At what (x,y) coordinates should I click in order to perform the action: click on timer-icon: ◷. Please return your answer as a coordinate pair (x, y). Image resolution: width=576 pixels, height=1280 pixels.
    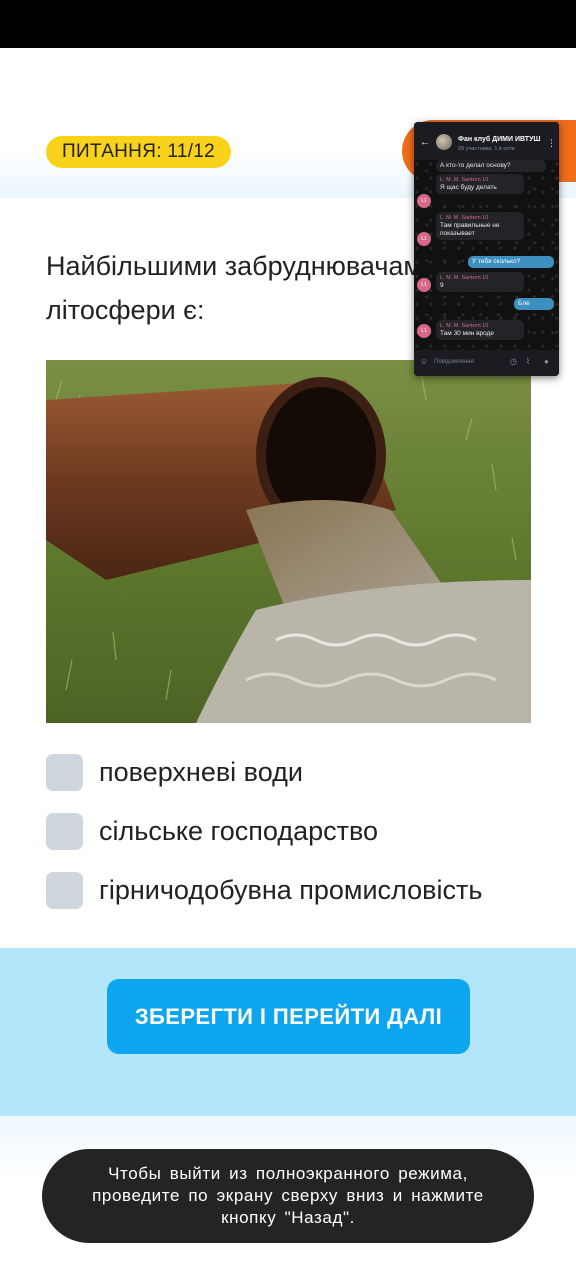
    Looking at the image, I should click on (513, 362).